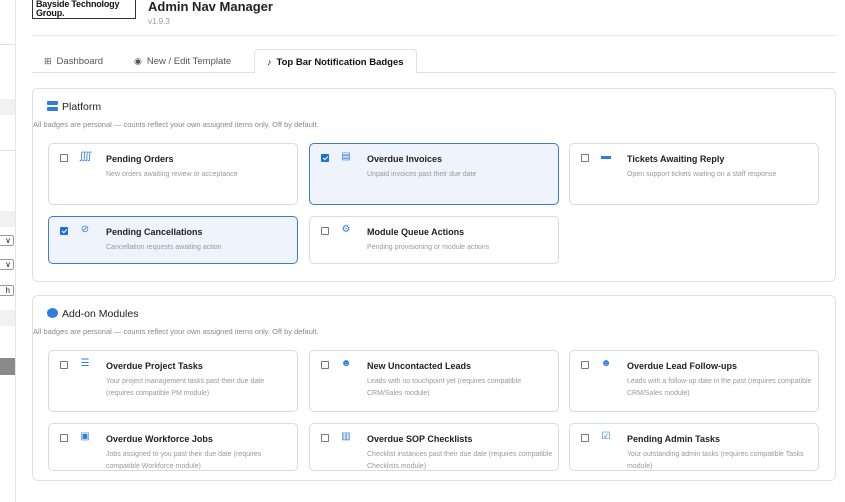  I want to click on badge-title: Overdue Workforce Jobs, so click(159, 439).